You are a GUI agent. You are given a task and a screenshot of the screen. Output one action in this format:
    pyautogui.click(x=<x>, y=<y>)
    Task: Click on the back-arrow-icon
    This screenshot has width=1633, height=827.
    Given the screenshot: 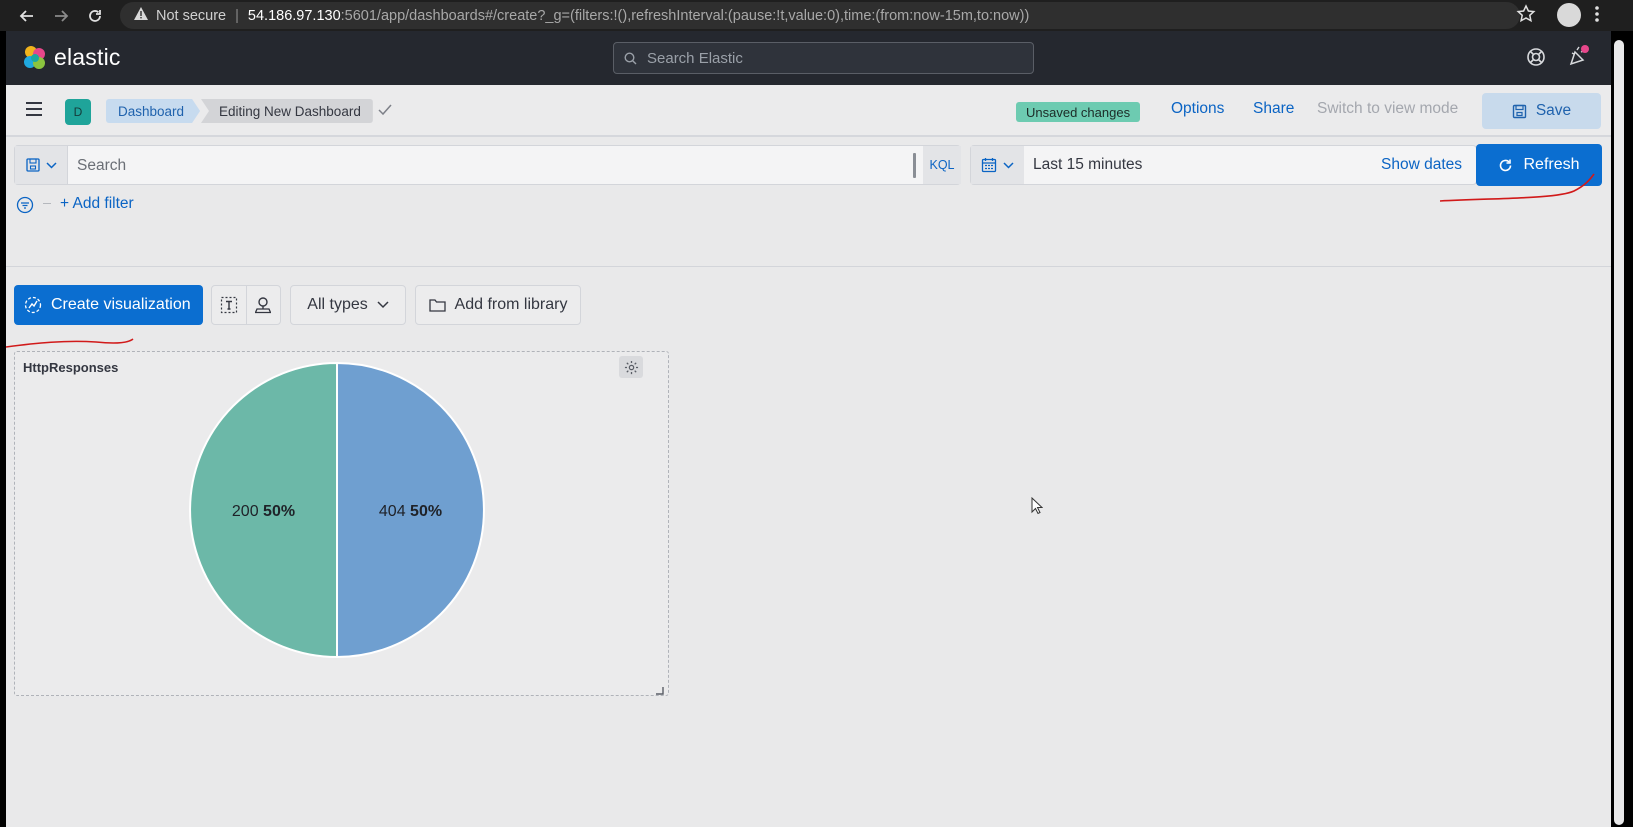 What is the action you would take?
    pyautogui.click(x=27, y=16)
    